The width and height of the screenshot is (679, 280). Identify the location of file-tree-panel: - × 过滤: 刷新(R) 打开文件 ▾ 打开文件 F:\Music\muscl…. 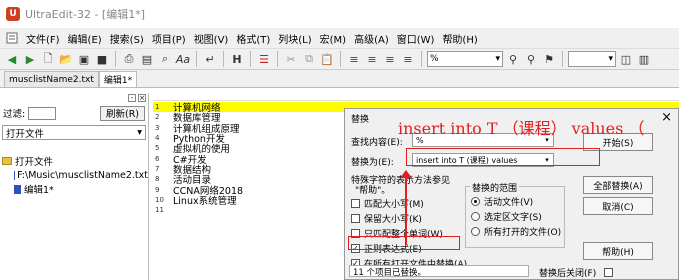
(74, 186).